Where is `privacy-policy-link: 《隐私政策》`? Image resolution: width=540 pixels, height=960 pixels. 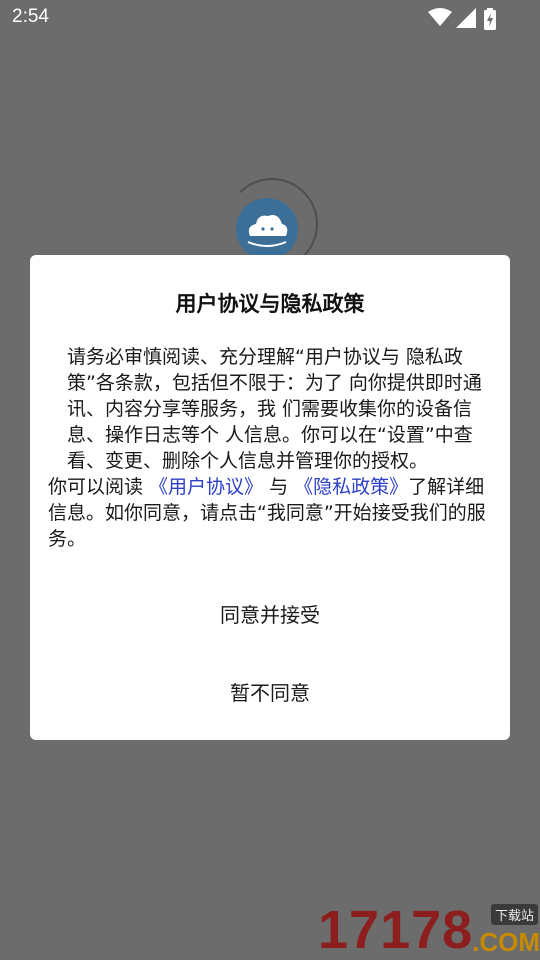
privacy-policy-link: 《隐私政策》 is located at coordinates (351, 487).